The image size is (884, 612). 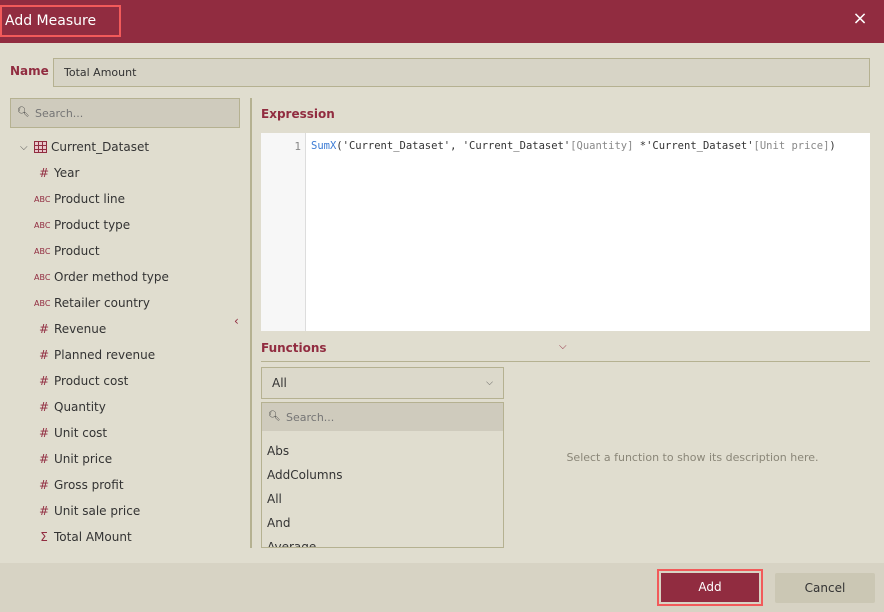 I want to click on field-item: ABC Retailer country, so click(x=92, y=303).